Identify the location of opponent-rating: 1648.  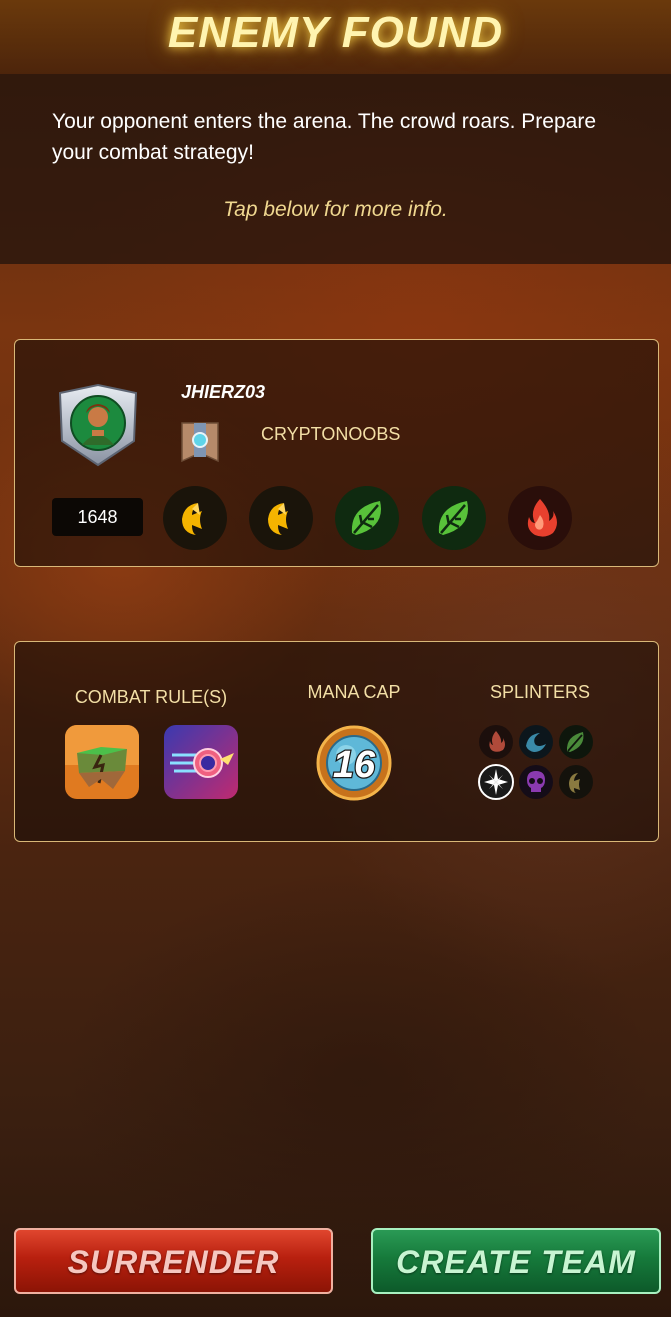
(97, 517).